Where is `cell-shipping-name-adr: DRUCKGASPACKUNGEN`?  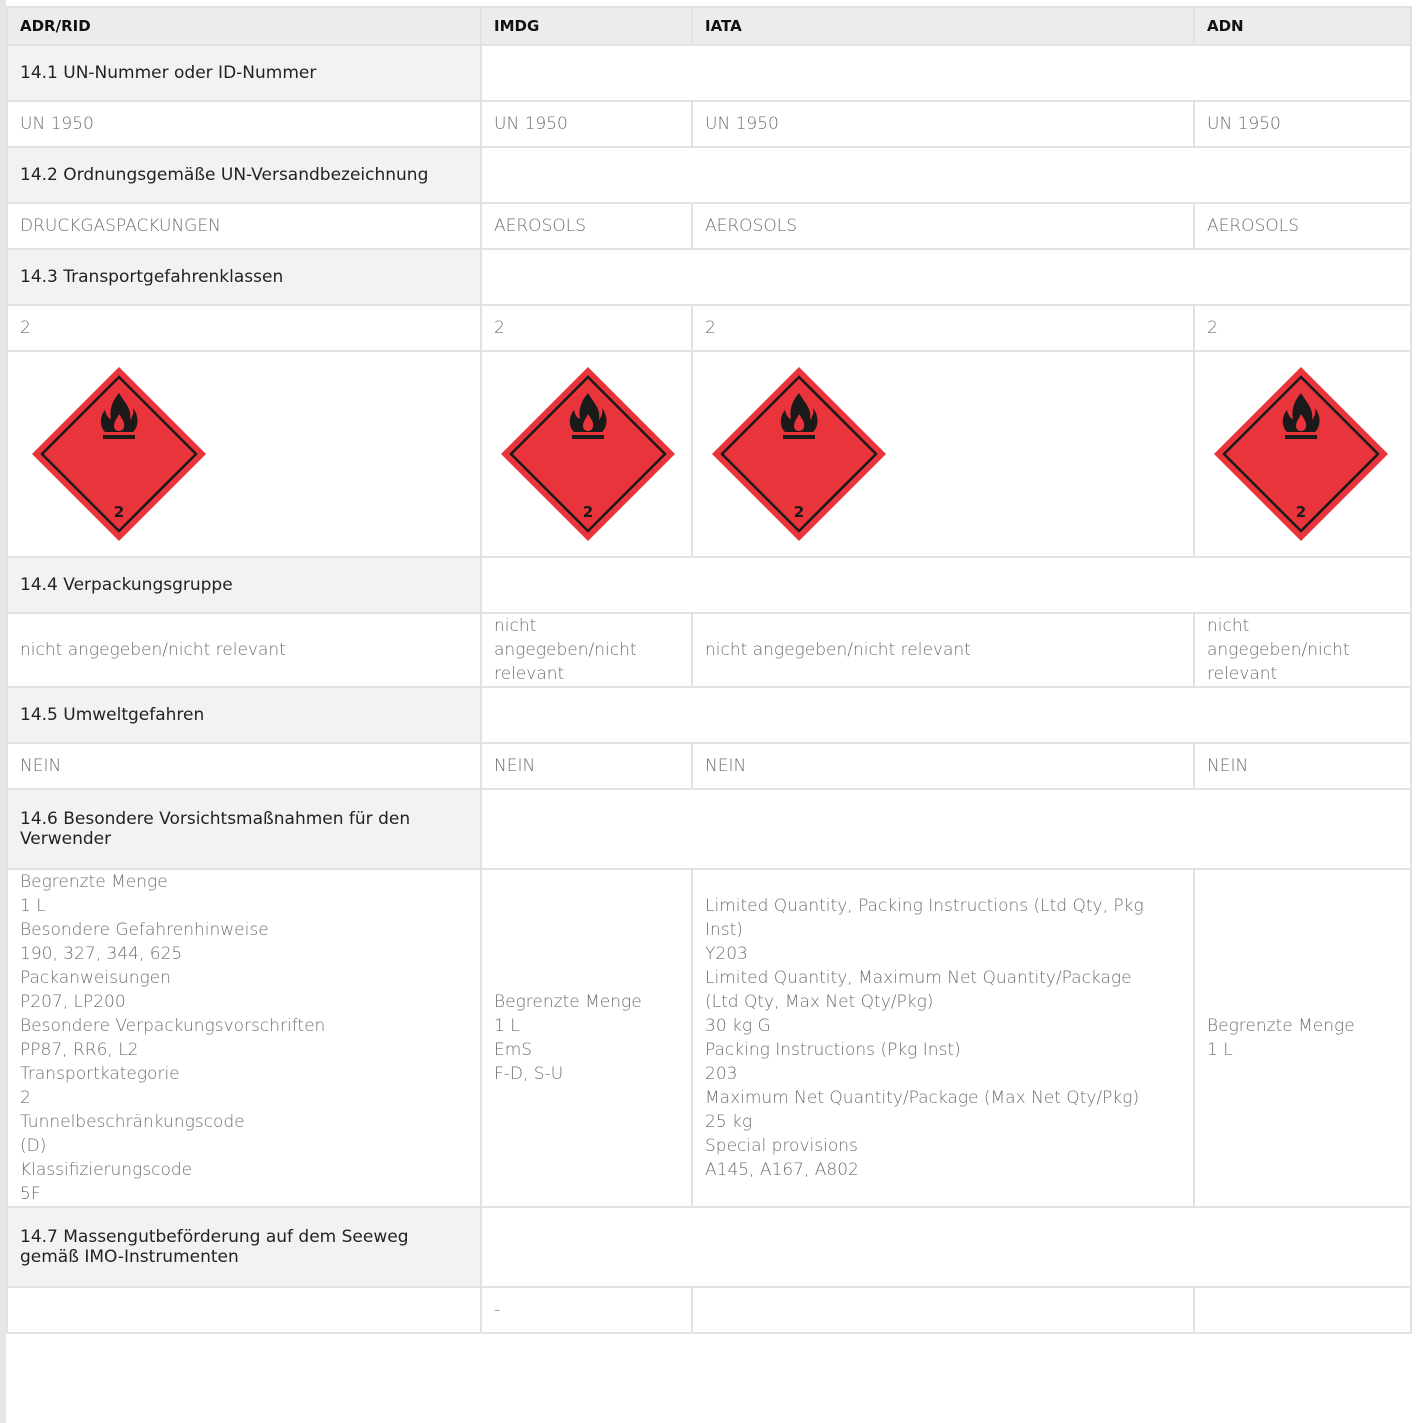 cell-shipping-name-adr: DRUCKGASPACKUNGEN is located at coordinates (244, 226).